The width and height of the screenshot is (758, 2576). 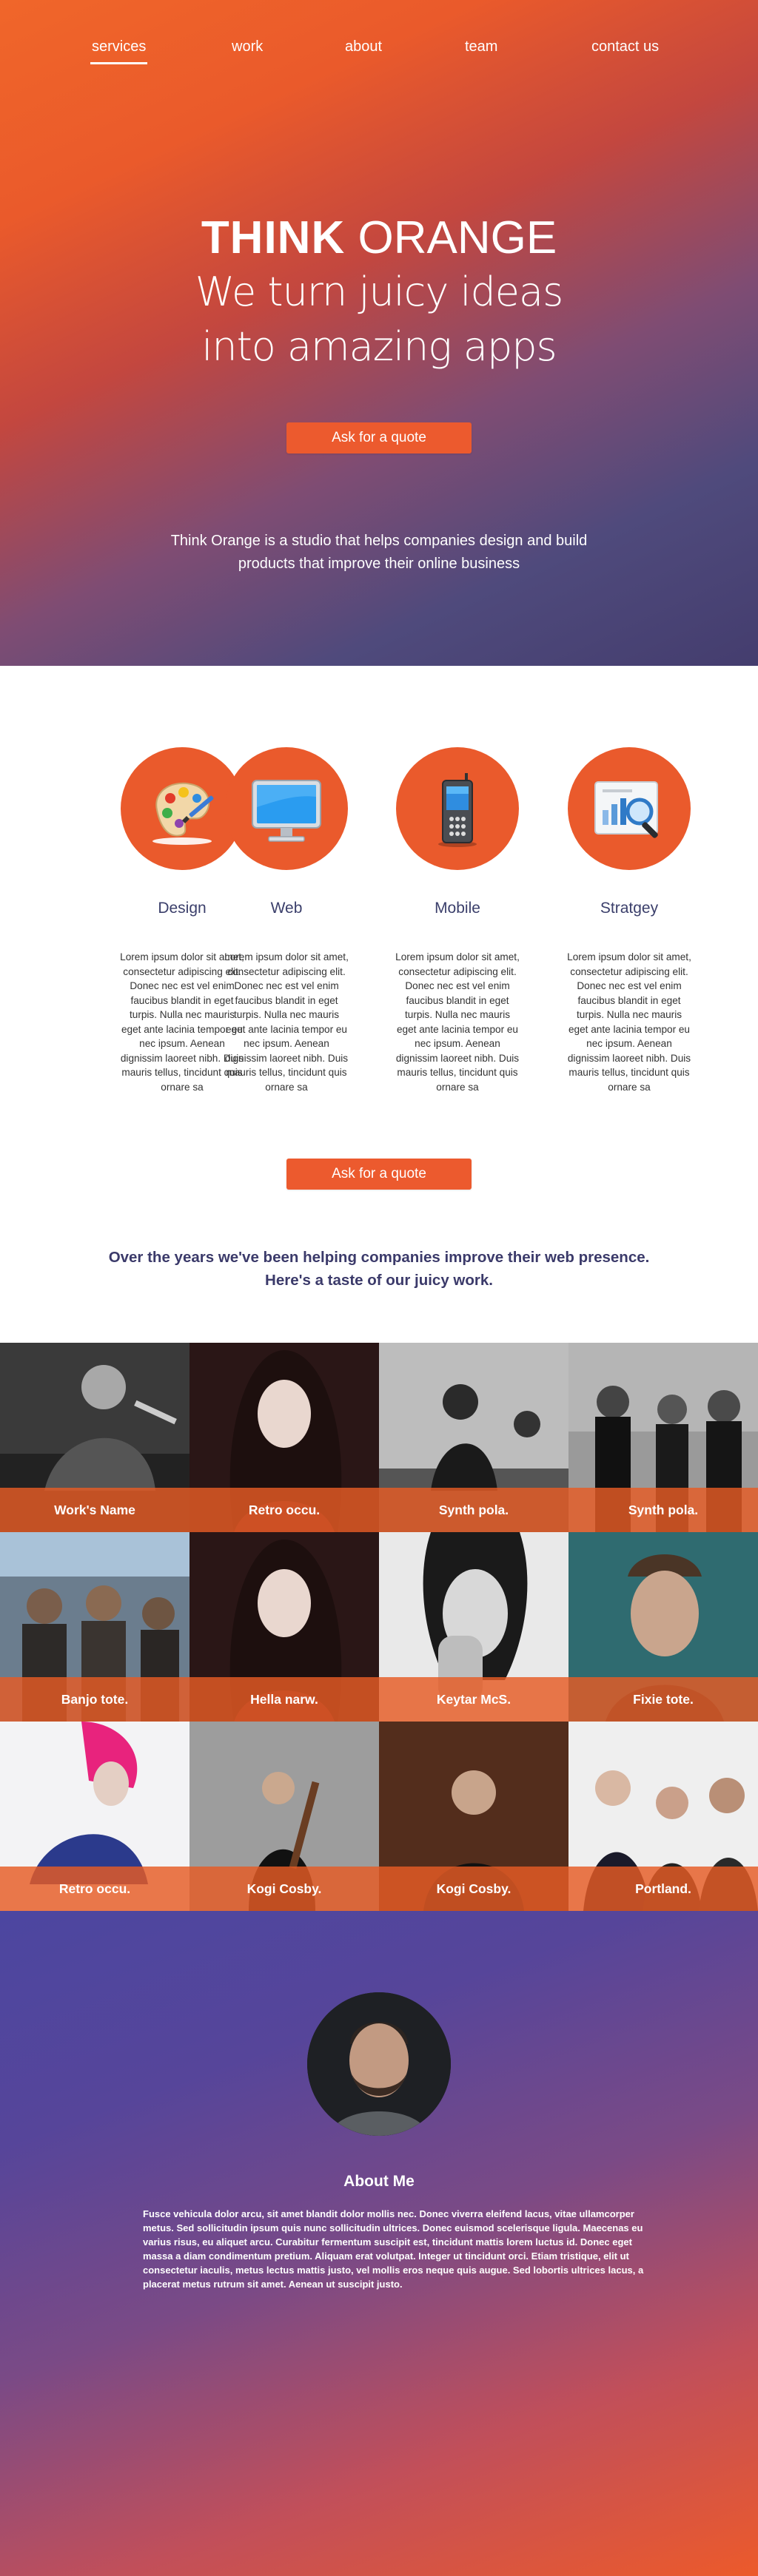 I want to click on tile-title: Portland., so click(x=663, y=1888).